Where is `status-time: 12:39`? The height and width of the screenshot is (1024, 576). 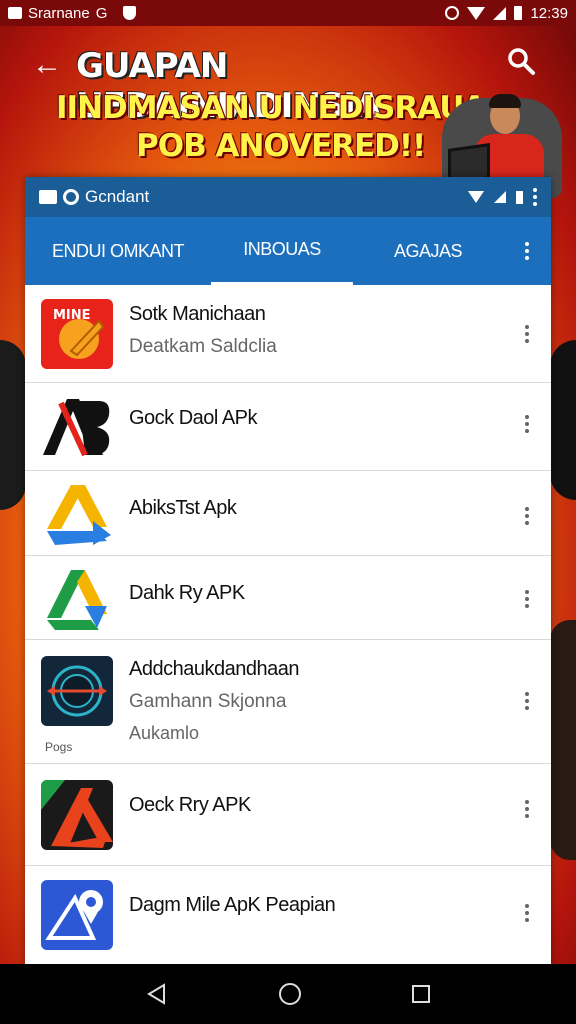 status-time: 12:39 is located at coordinates (549, 13).